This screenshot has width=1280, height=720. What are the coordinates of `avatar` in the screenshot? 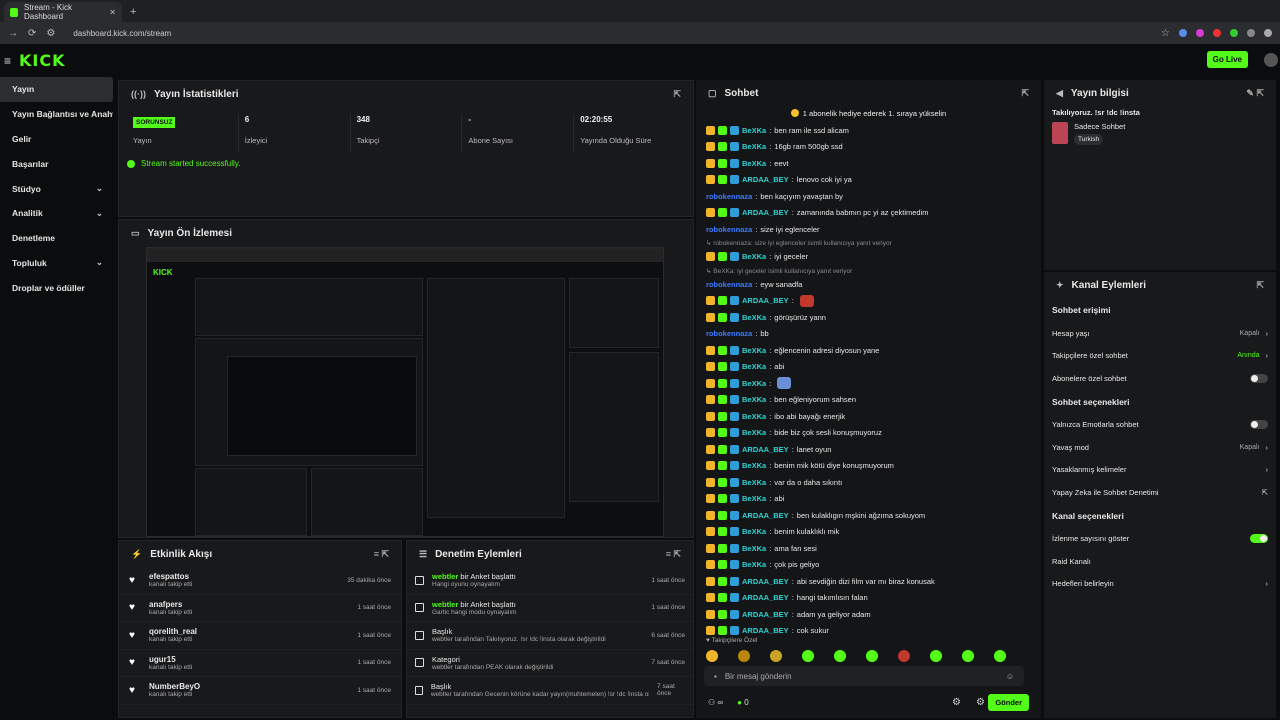 It's located at (1271, 60).